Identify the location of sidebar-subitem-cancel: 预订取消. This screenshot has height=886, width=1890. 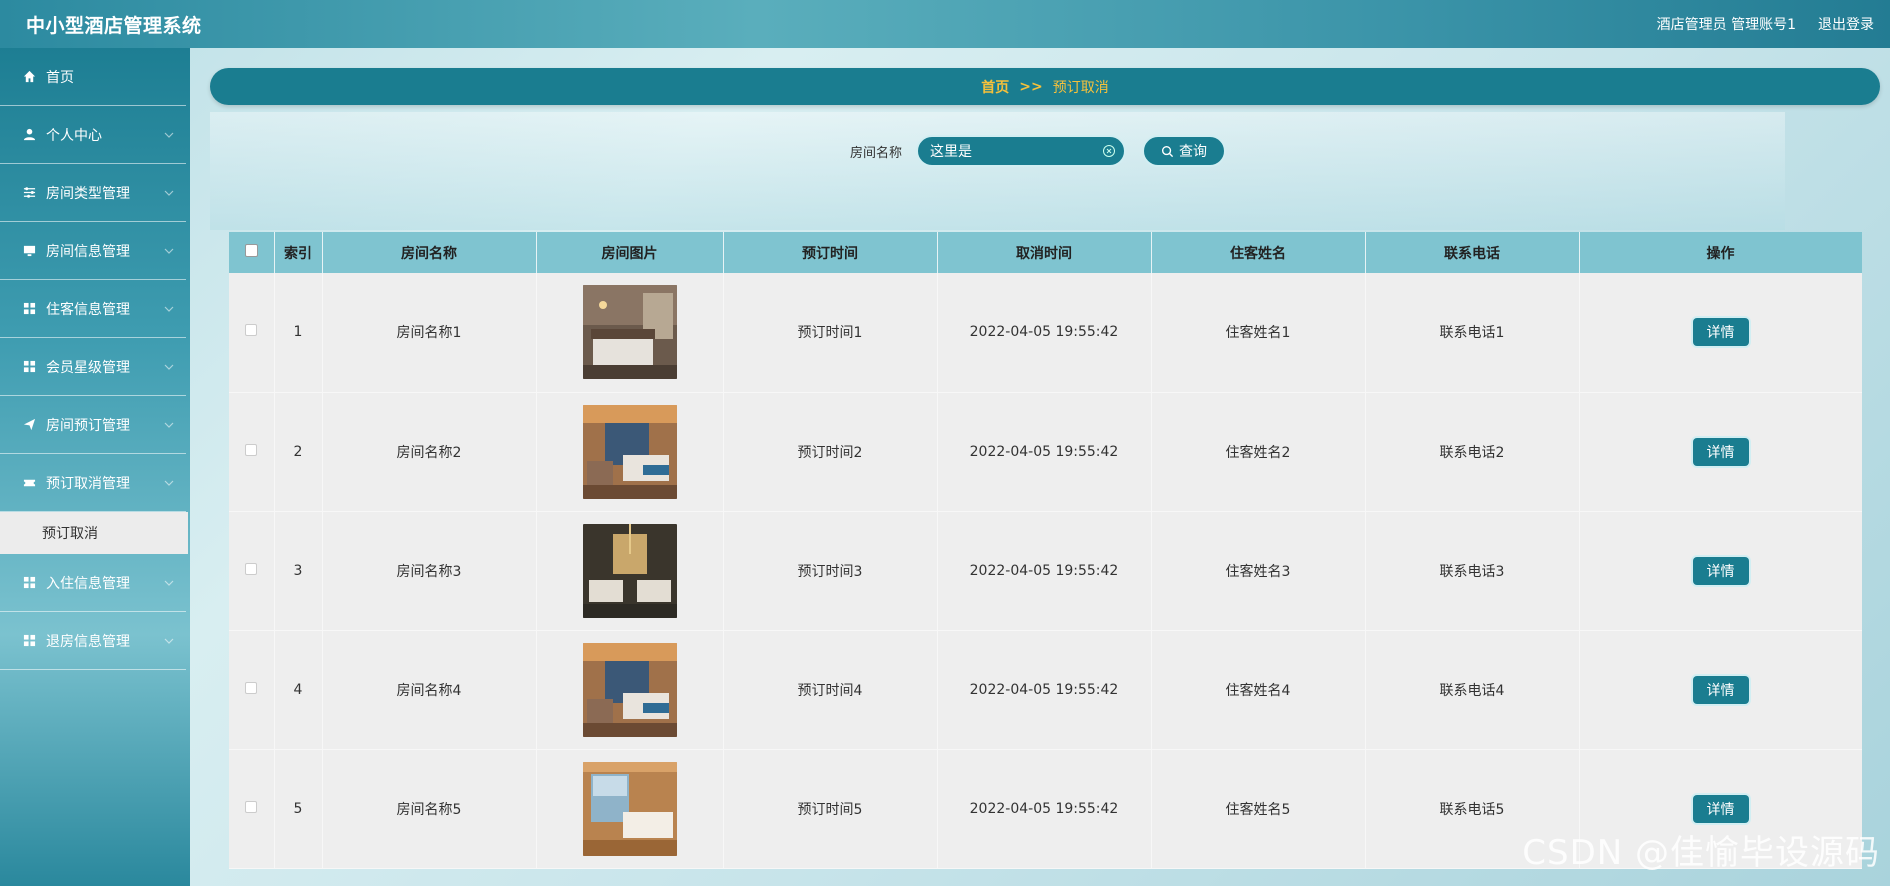
(94, 533).